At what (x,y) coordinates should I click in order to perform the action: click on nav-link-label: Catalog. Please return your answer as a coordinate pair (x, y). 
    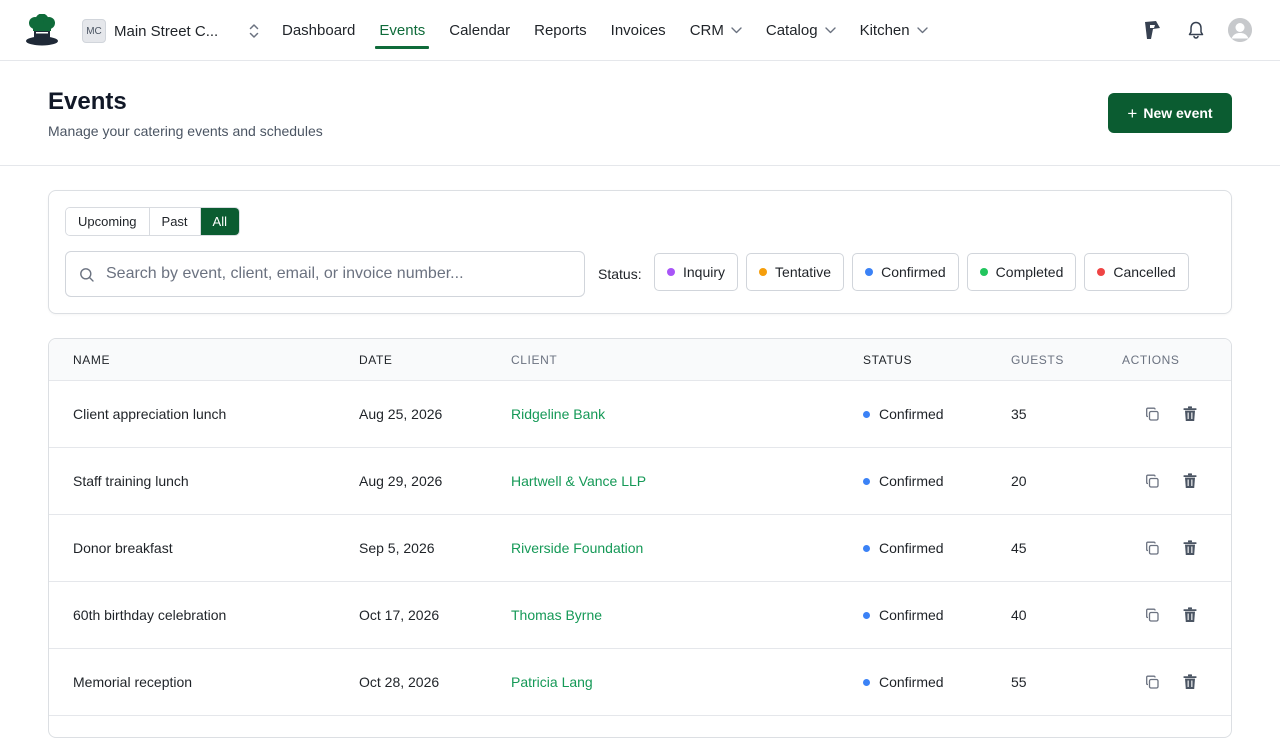
    Looking at the image, I should click on (791, 30).